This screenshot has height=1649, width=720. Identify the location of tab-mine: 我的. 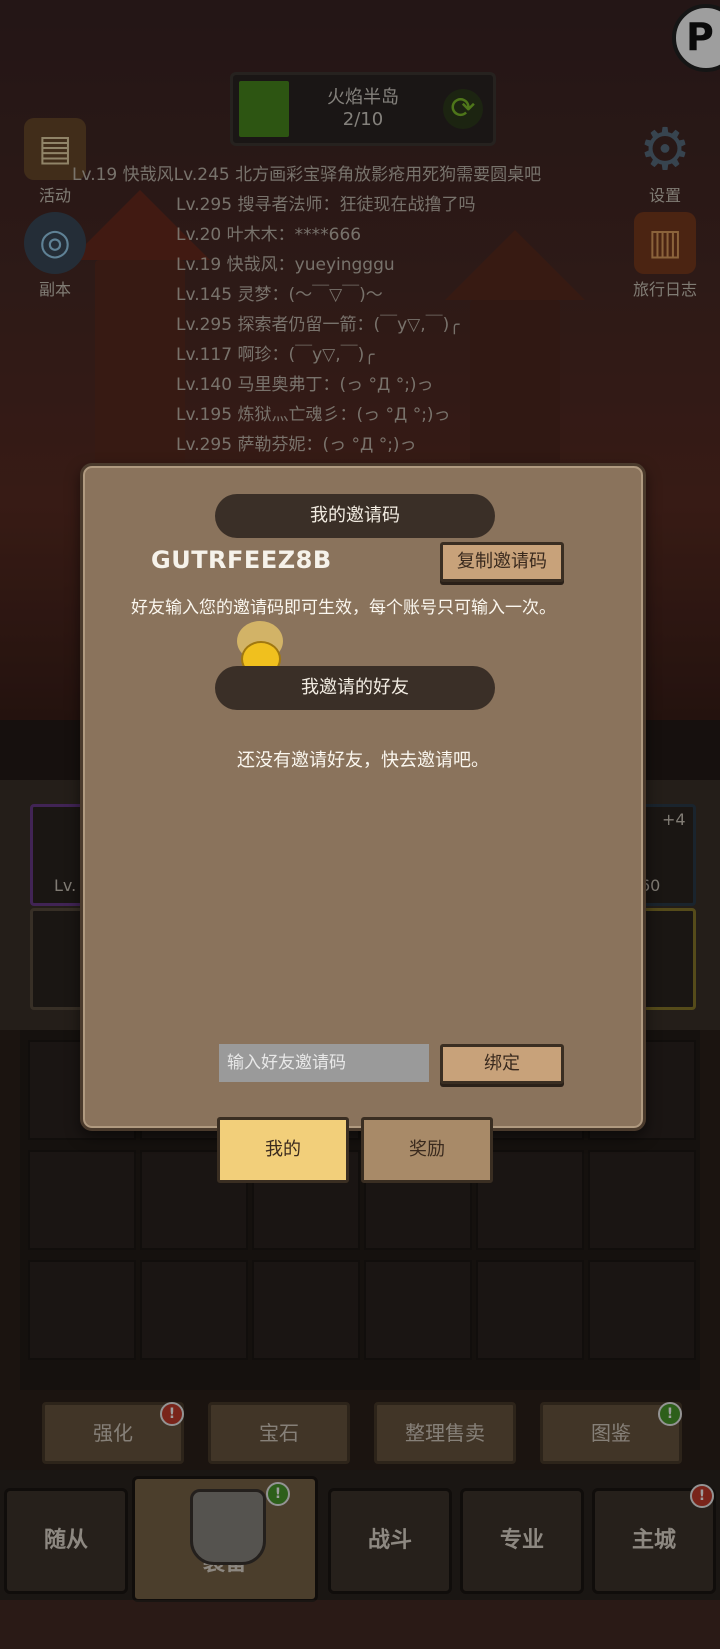
(283, 1150).